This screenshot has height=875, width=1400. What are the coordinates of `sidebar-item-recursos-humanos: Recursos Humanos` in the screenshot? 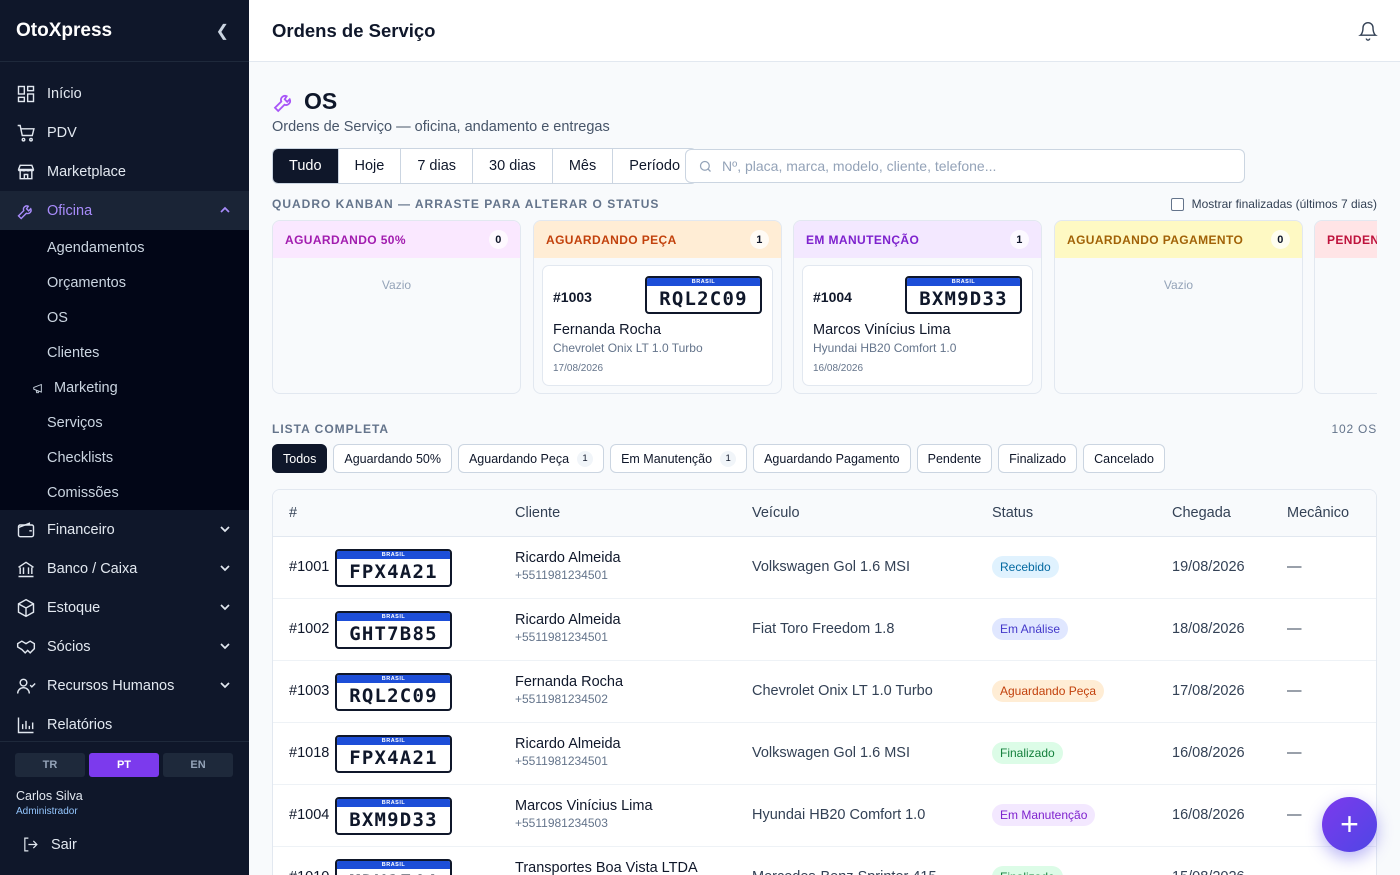 It's located at (124, 685).